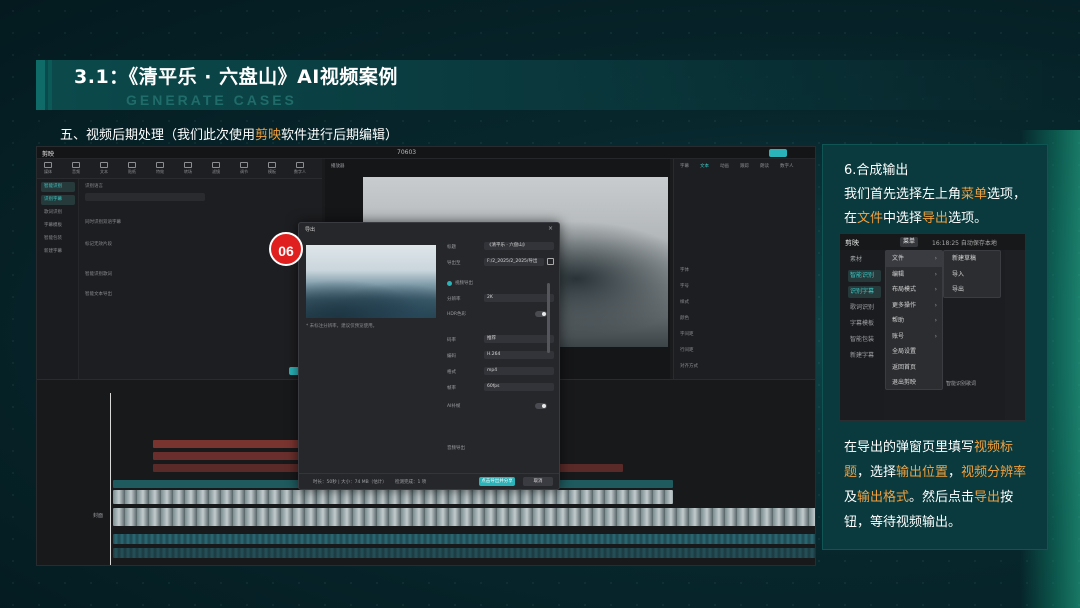  What do you see at coordinates (864, 292) in the screenshot?
I see `ms-side-item: 识别字幕` at bounding box center [864, 292].